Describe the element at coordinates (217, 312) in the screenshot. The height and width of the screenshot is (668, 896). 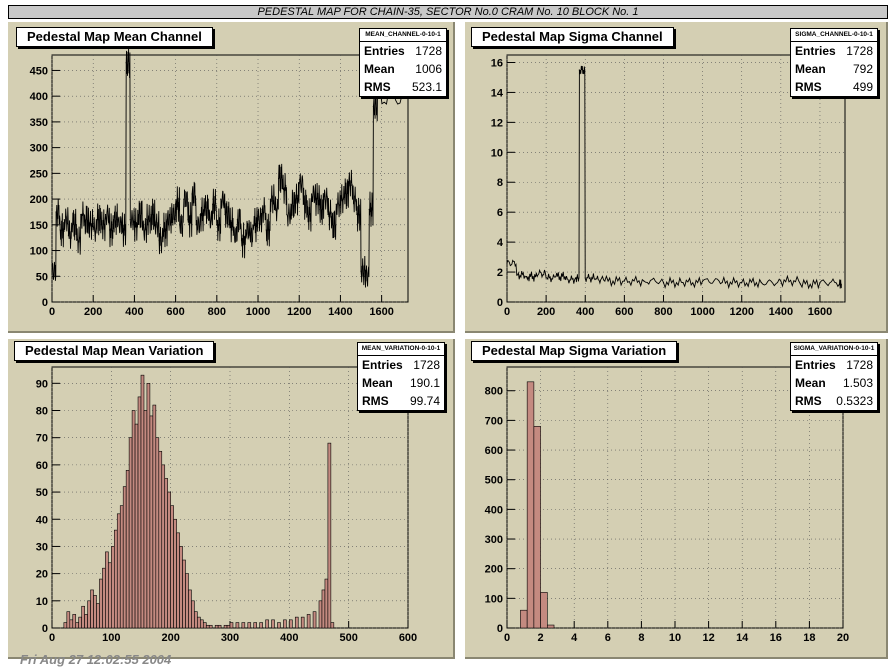
I see `x-tick-label: 800` at that location.